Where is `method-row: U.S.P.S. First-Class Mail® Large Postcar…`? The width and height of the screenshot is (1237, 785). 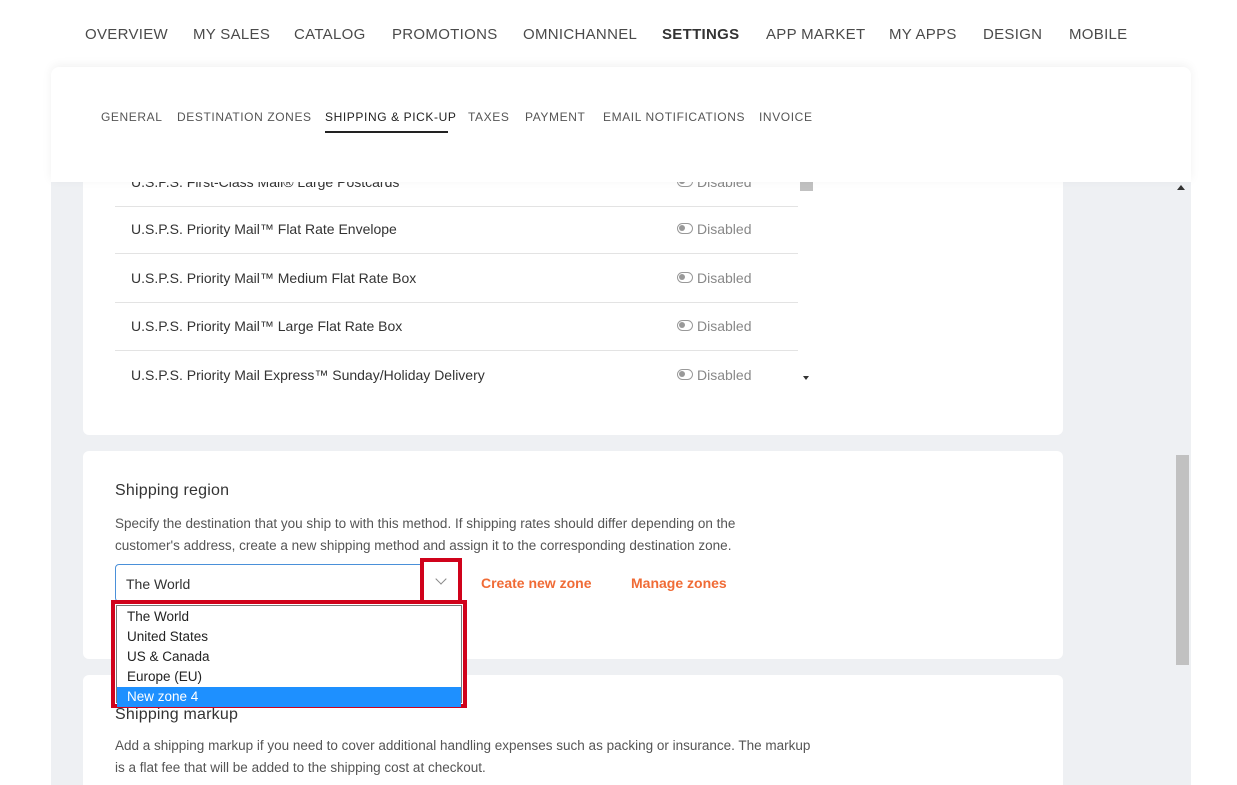 method-row: U.S.P.S. First-Class Mail® Large Postcar… is located at coordinates (456, 194).